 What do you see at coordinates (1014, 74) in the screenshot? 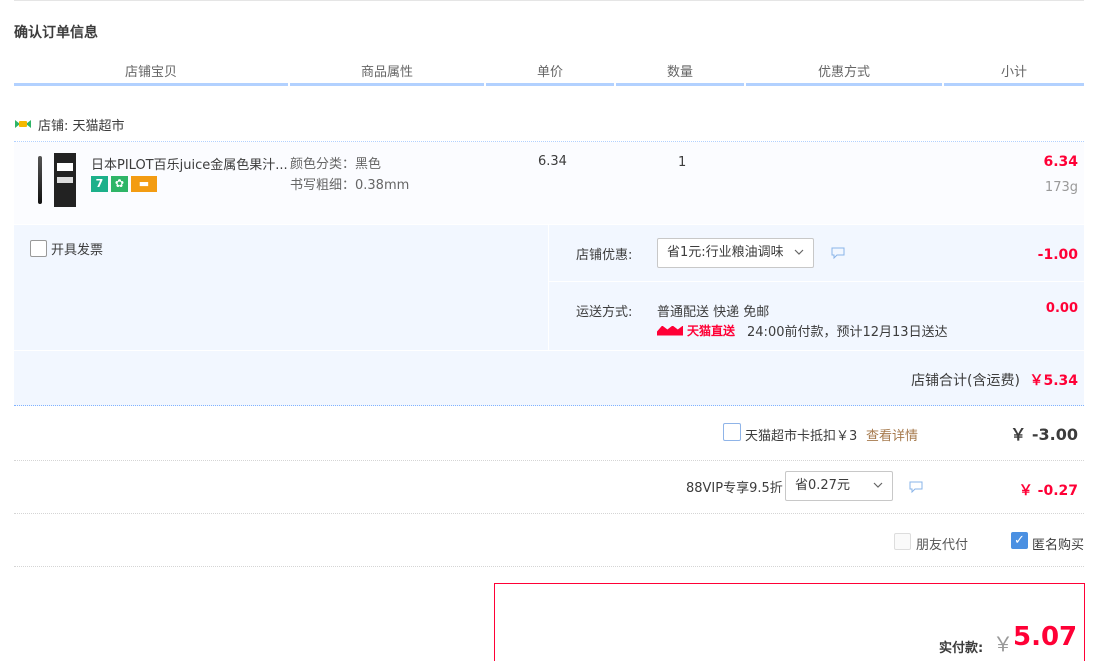
I see `col-header-subtotal: 小计` at bounding box center [1014, 74].